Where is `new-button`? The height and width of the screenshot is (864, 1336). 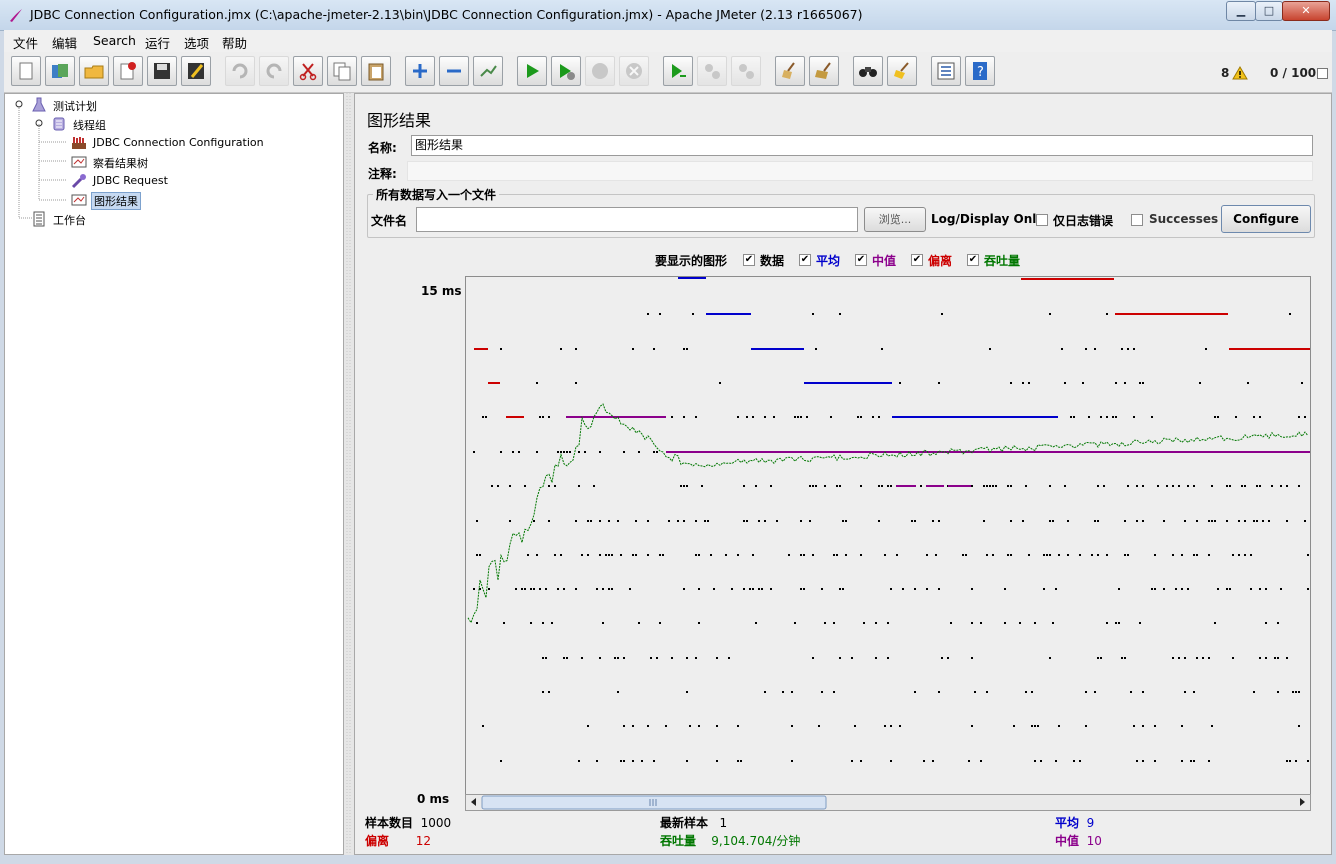
new-button is located at coordinates (26, 71).